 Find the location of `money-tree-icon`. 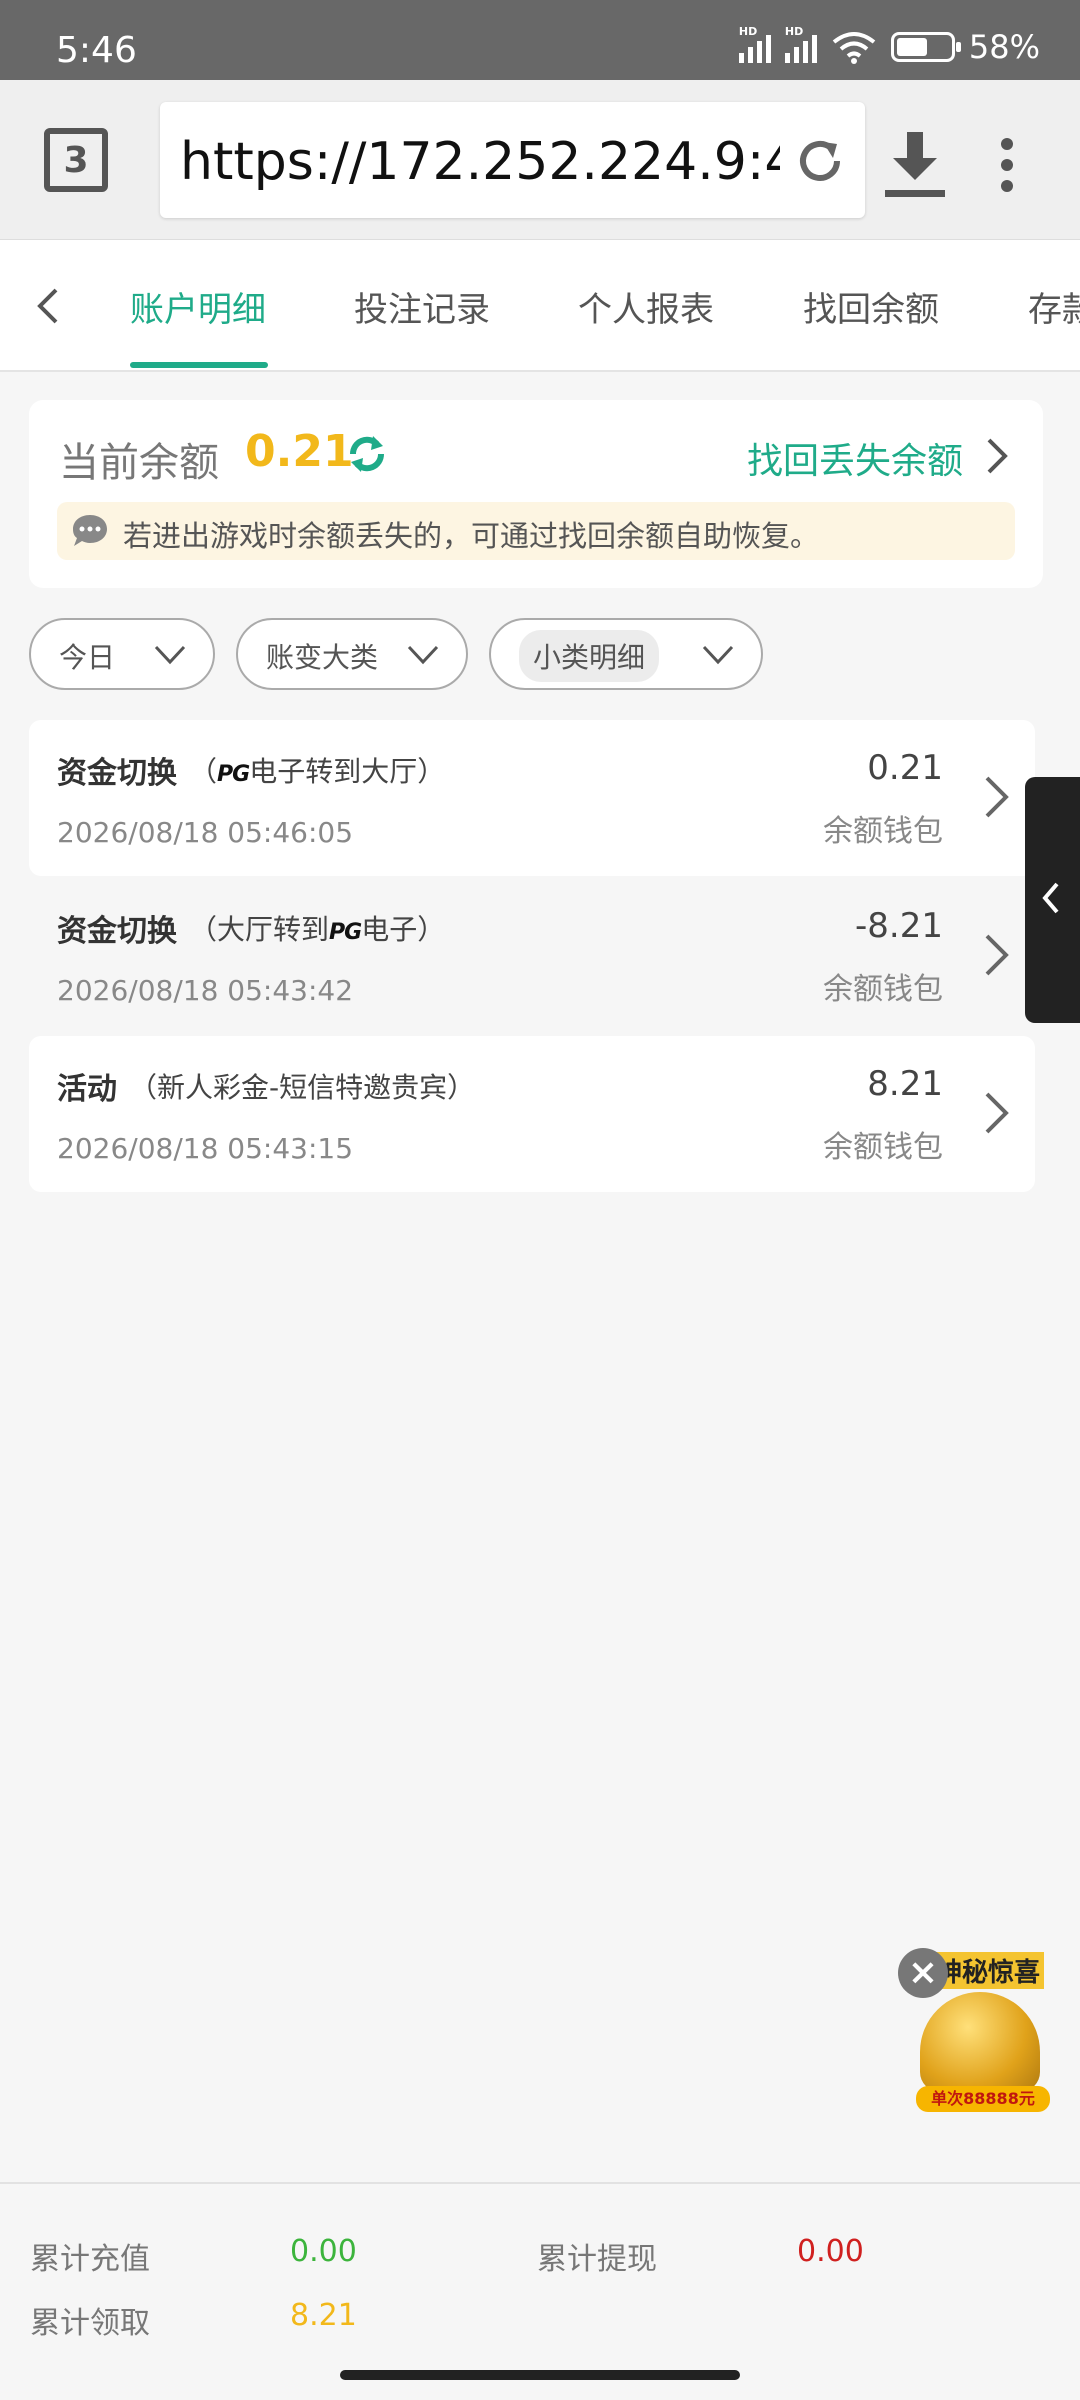

money-tree-icon is located at coordinates (980, 2042).